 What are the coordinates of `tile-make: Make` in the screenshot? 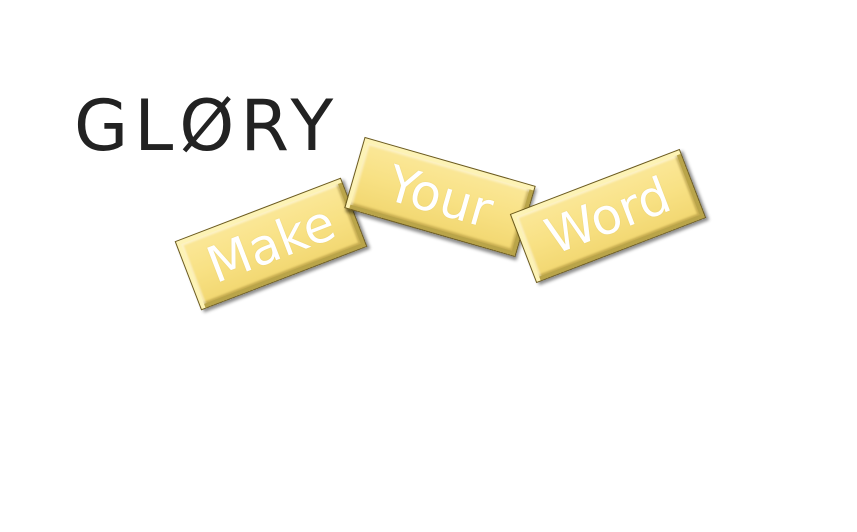 It's located at (271, 244).